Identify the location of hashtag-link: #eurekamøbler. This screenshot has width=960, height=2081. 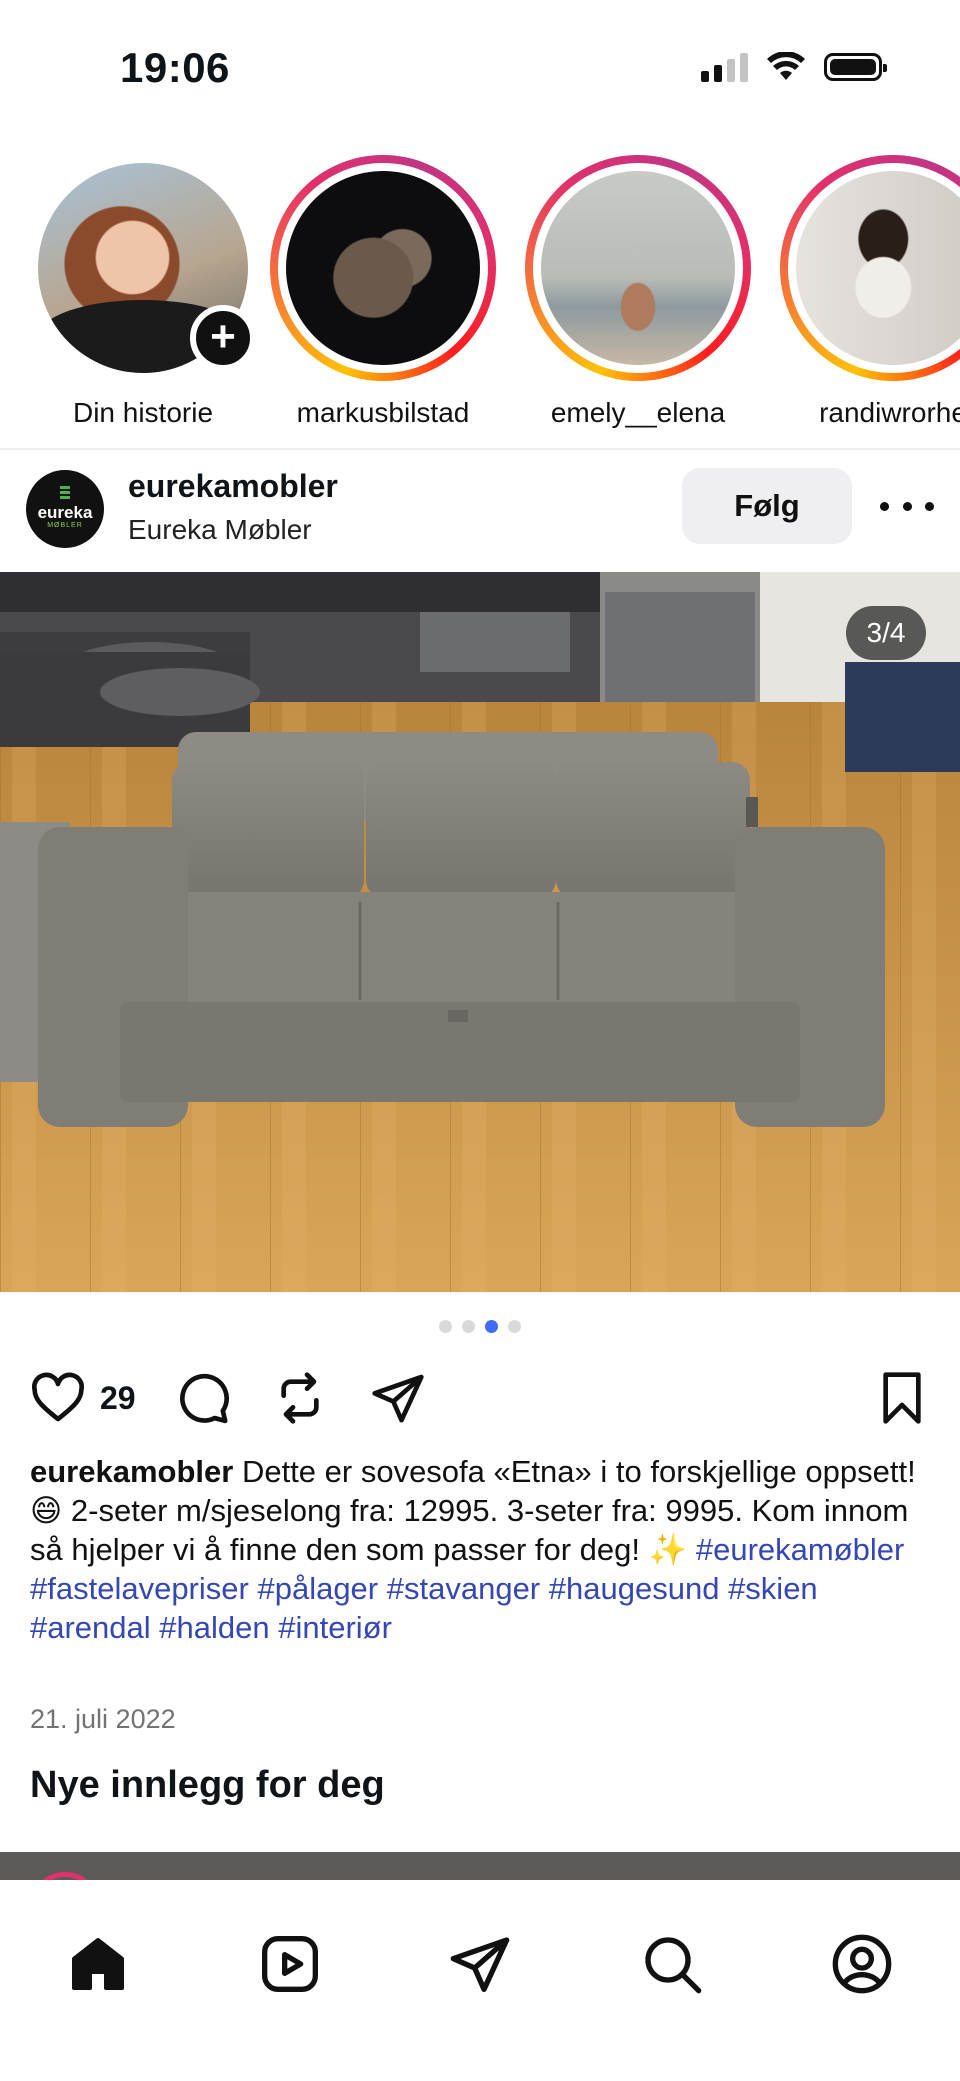
(800, 1549).